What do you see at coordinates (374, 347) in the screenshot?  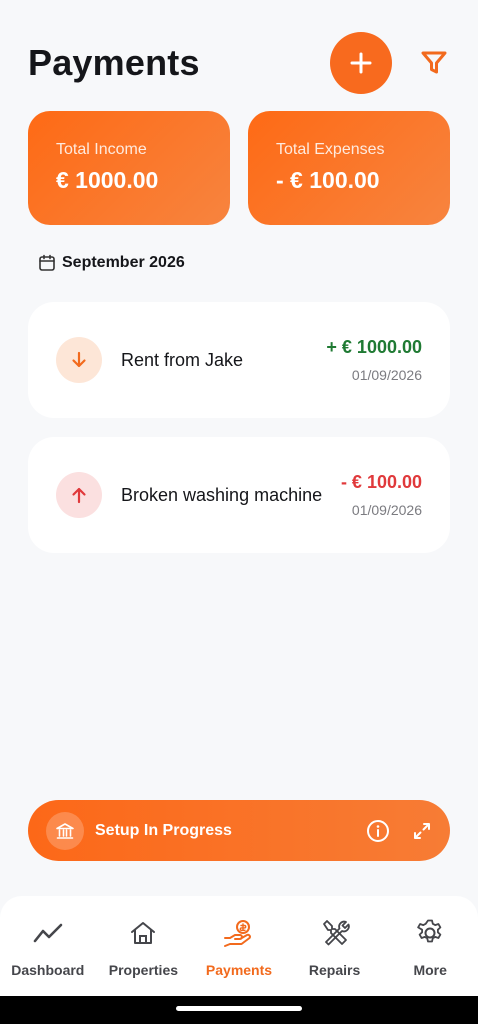 I see `transaction-amount: + € 1000.00` at bounding box center [374, 347].